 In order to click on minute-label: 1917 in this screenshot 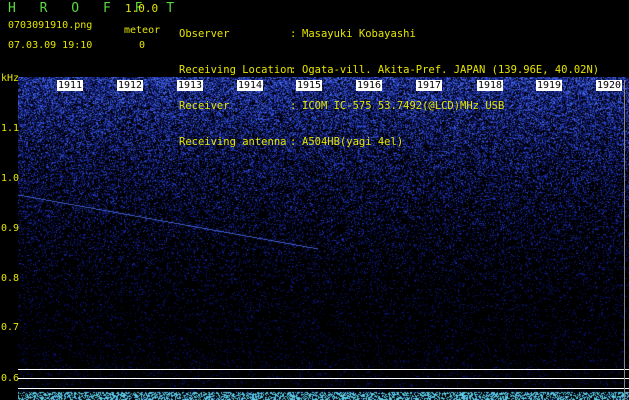, I will do `click(429, 85)`.